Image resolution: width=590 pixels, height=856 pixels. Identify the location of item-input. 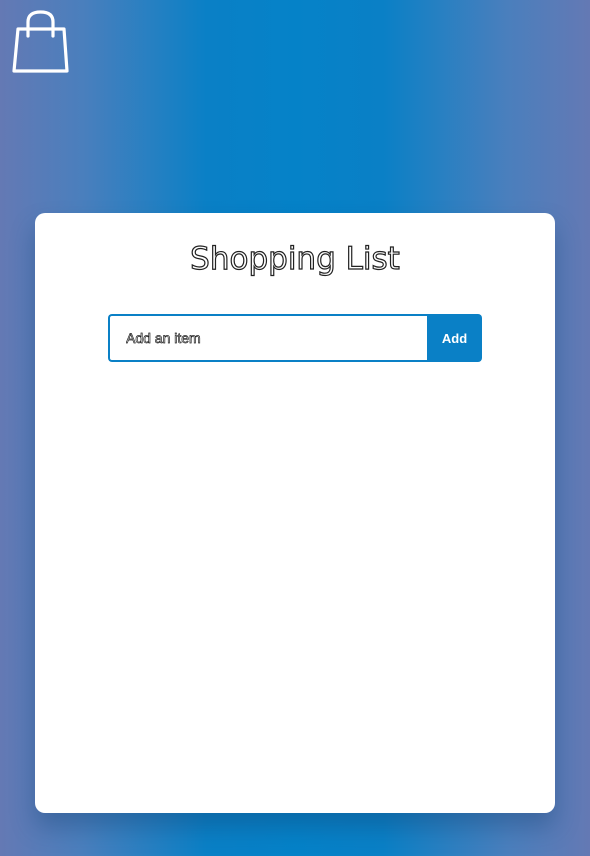
(267, 338).